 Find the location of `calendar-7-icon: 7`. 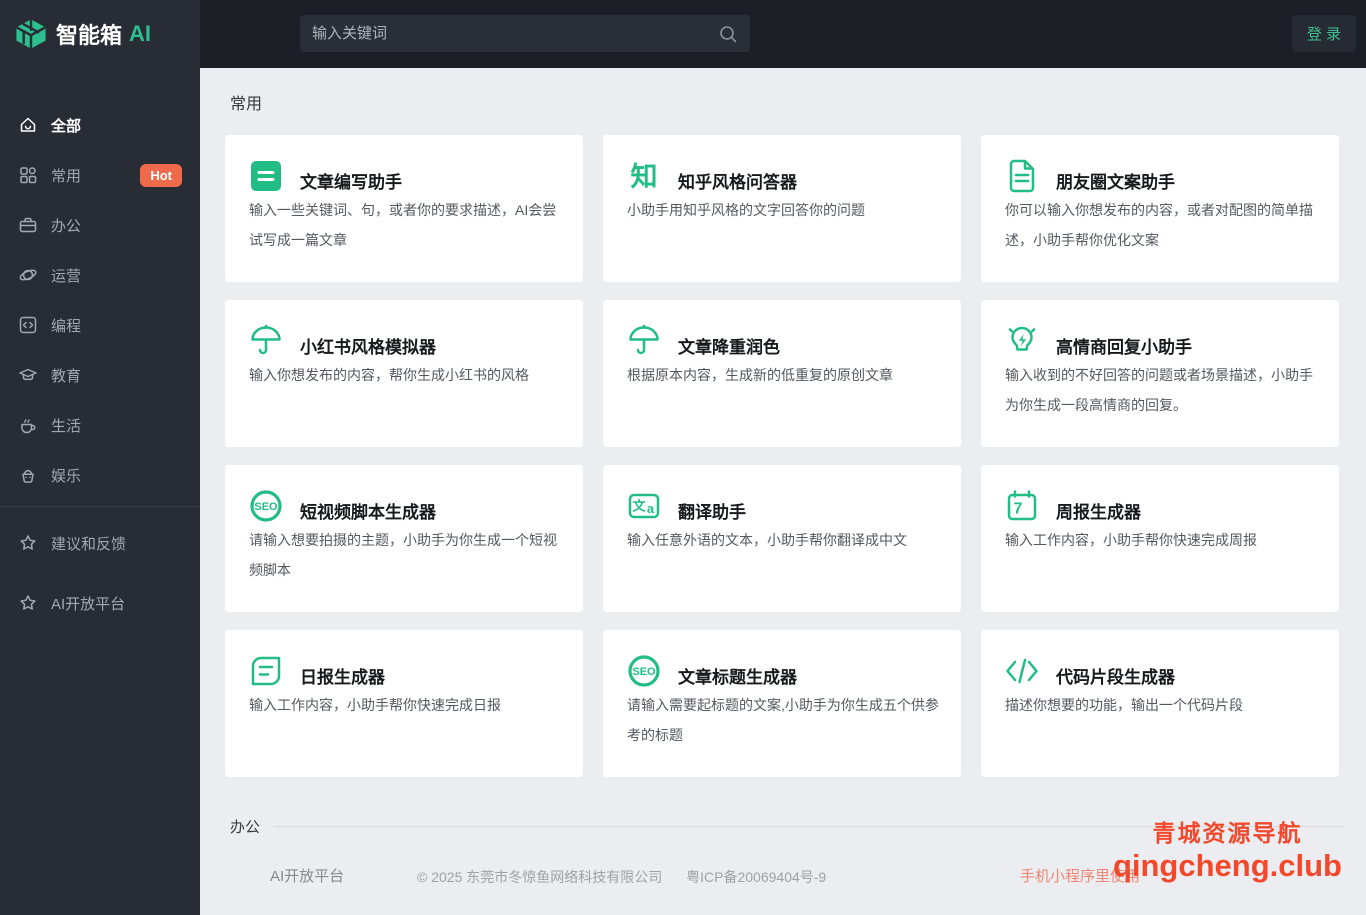

calendar-7-icon: 7 is located at coordinates (1022, 506).